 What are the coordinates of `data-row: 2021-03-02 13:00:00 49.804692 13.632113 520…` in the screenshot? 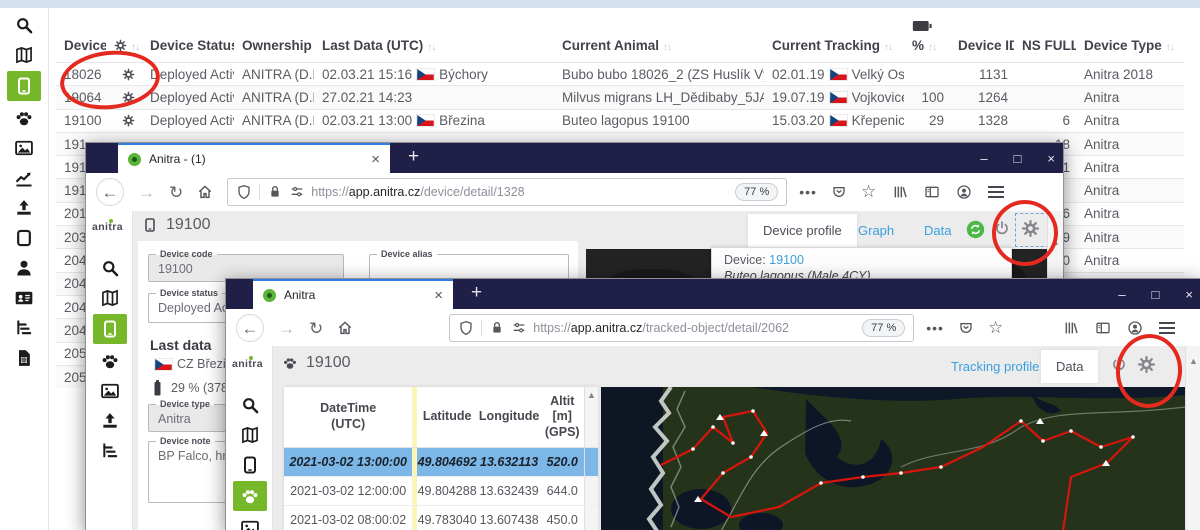 It's located at (441, 462).